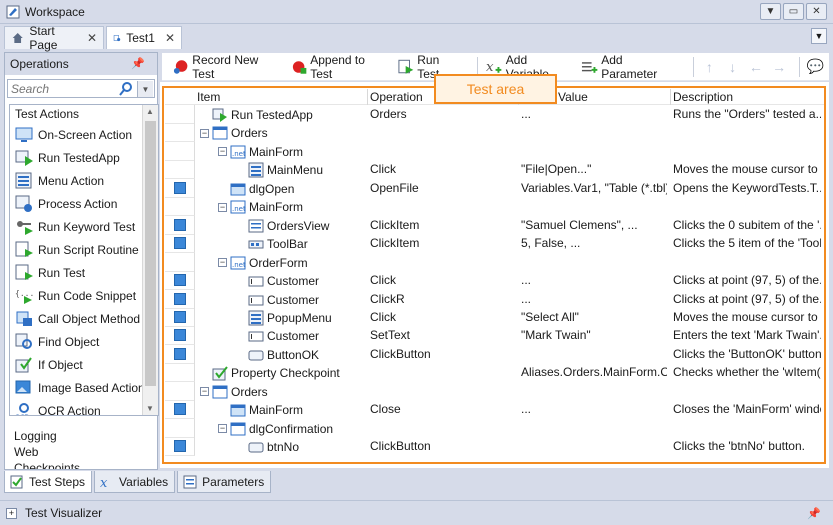 The width and height of the screenshot is (833, 525). What do you see at coordinates (307, 170) in the screenshot?
I see `item-cell: MainMenu` at bounding box center [307, 170].